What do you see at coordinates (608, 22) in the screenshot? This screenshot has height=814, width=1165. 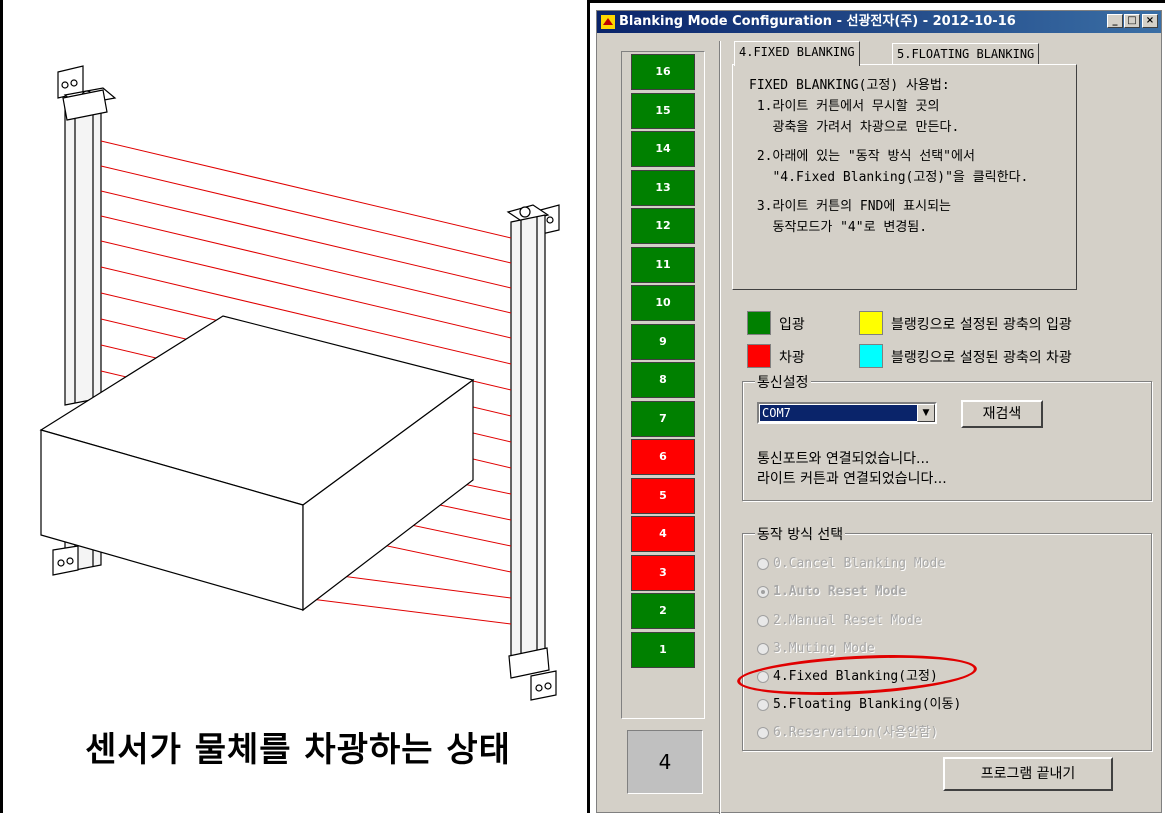 I see `app-icon` at bounding box center [608, 22].